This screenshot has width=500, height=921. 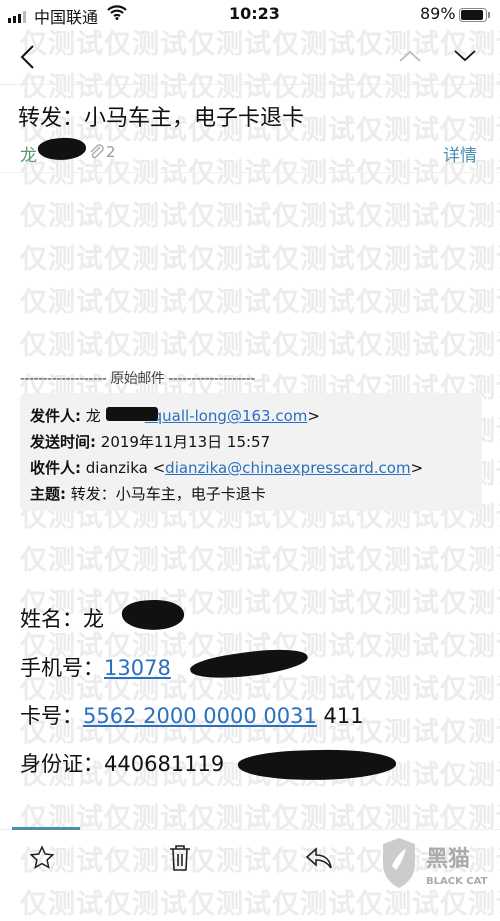 What do you see at coordinates (340, 716) in the screenshot?
I see `card-suffix: 411` at bounding box center [340, 716].